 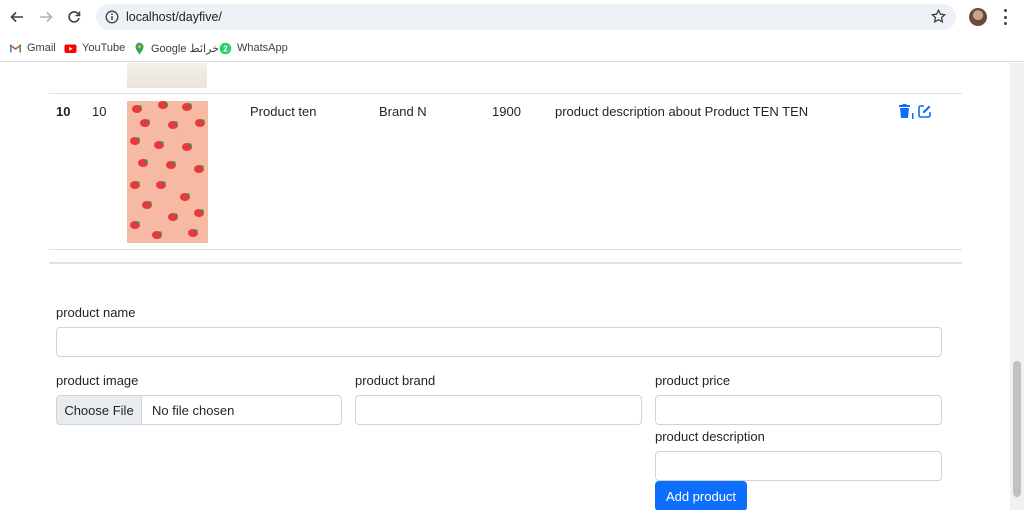 I want to click on product-price-input, so click(x=798, y=410).